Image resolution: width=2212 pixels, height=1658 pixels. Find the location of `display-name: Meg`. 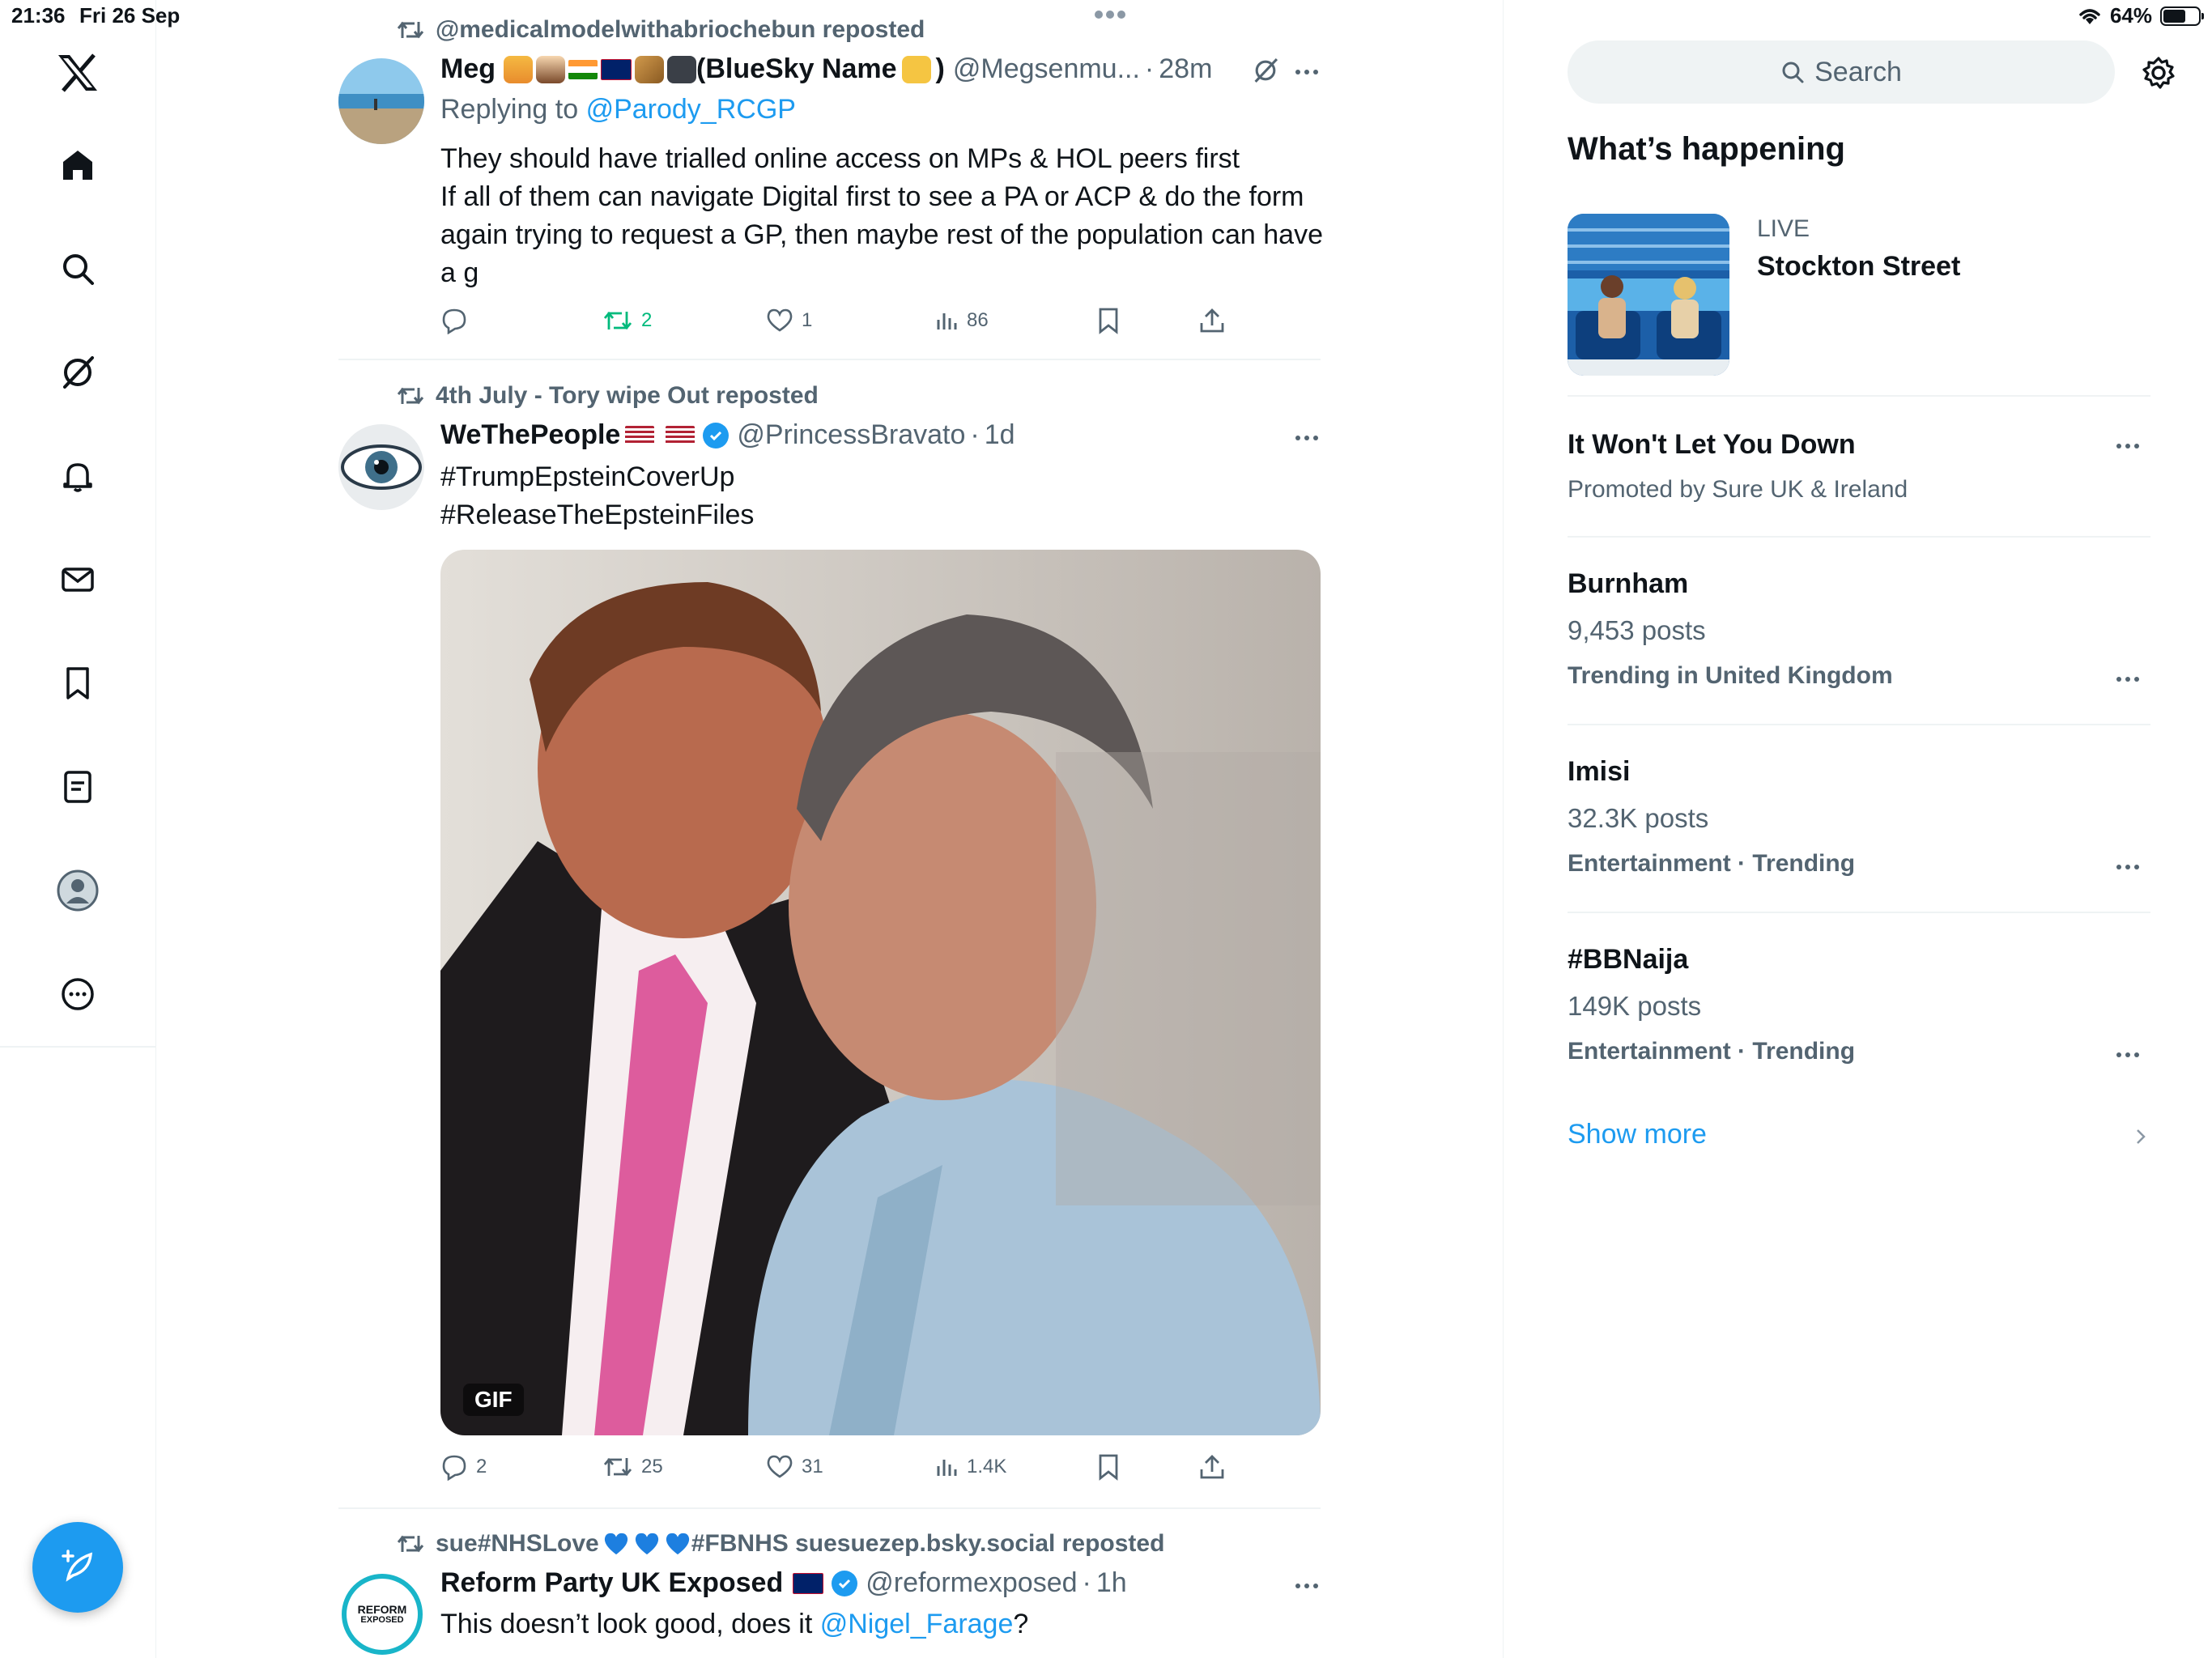

display-name: Meg is located at coordinates (468, 69).